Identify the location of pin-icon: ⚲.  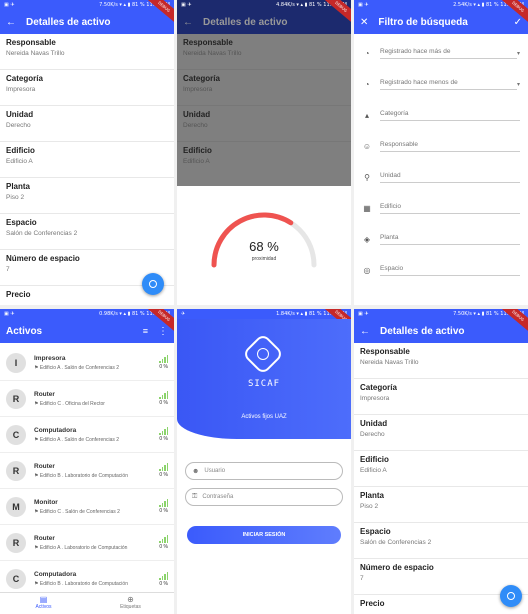
(367, 177).